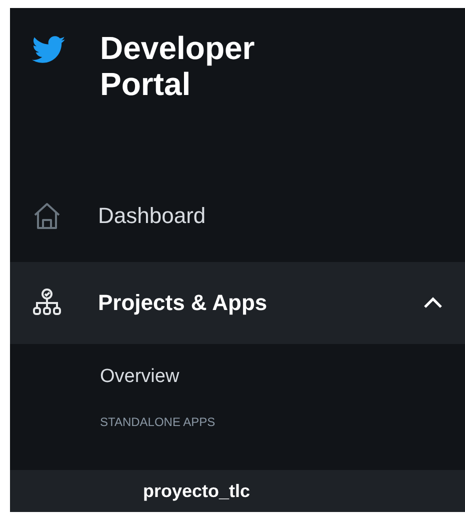 Image resolution: width=465 pixels, height=517 pixels. What do you see at coordinates (49, 50) in the screenshot?
I see `bird-icon` at bounding box center [49, 50].